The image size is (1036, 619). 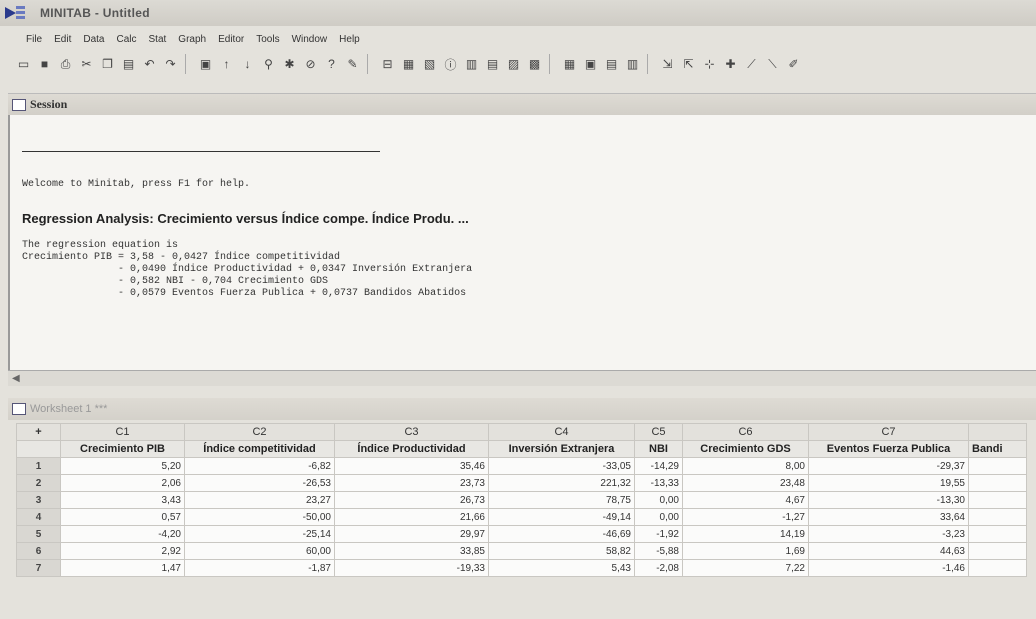 I want to click on data-cell: 23,73, so click(x=411, y=483).